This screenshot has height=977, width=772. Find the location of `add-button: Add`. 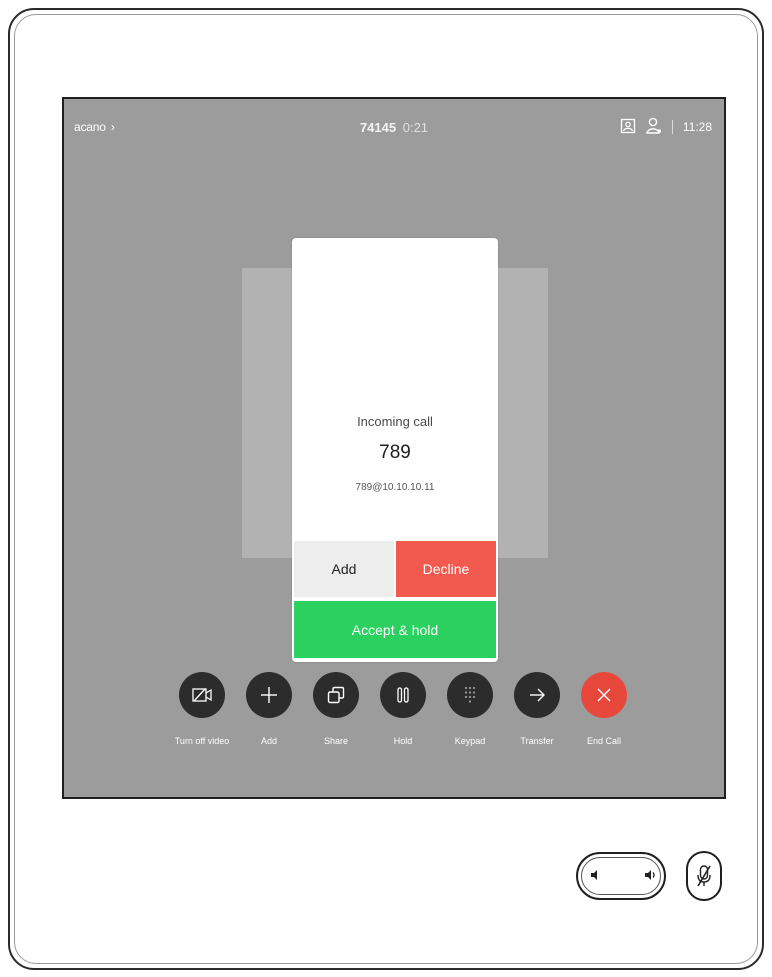

add-button: Add is located at coordinates (344, 569).